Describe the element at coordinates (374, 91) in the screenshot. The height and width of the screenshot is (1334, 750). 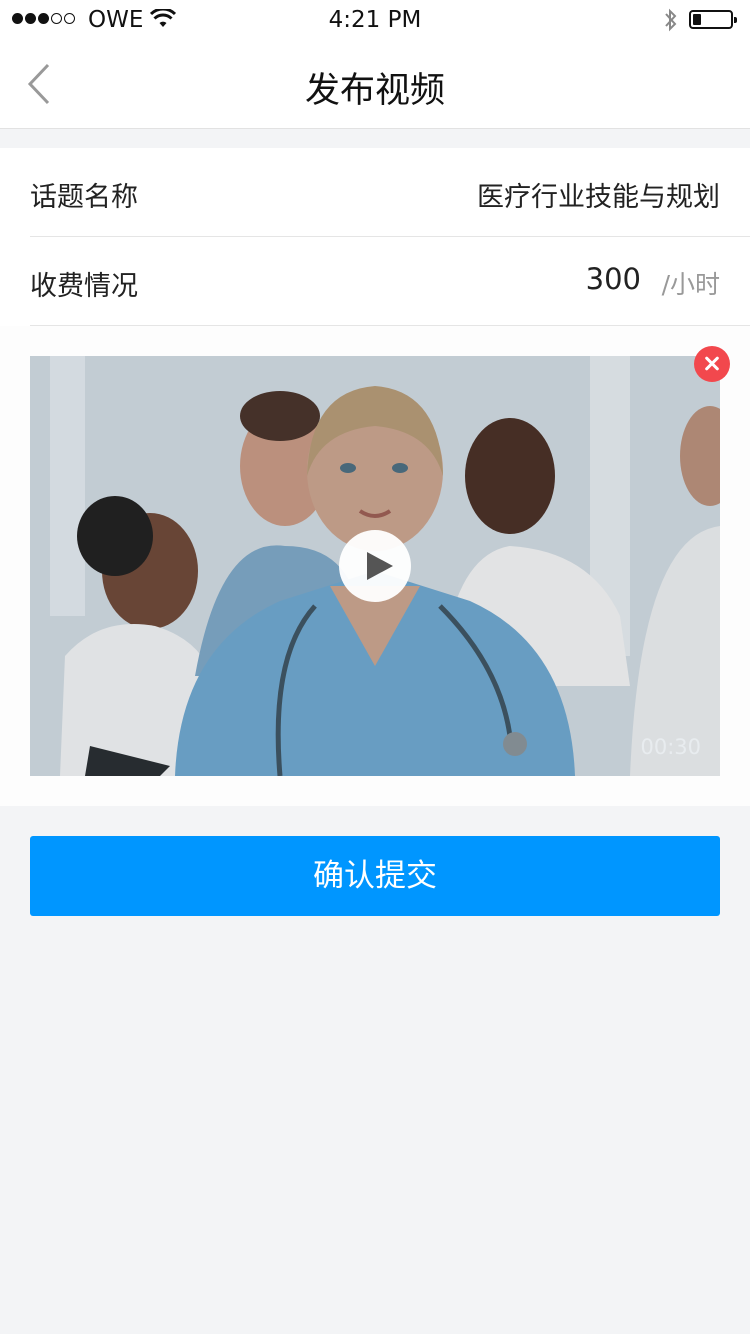
I see `page-title: 发布视频` at that location.